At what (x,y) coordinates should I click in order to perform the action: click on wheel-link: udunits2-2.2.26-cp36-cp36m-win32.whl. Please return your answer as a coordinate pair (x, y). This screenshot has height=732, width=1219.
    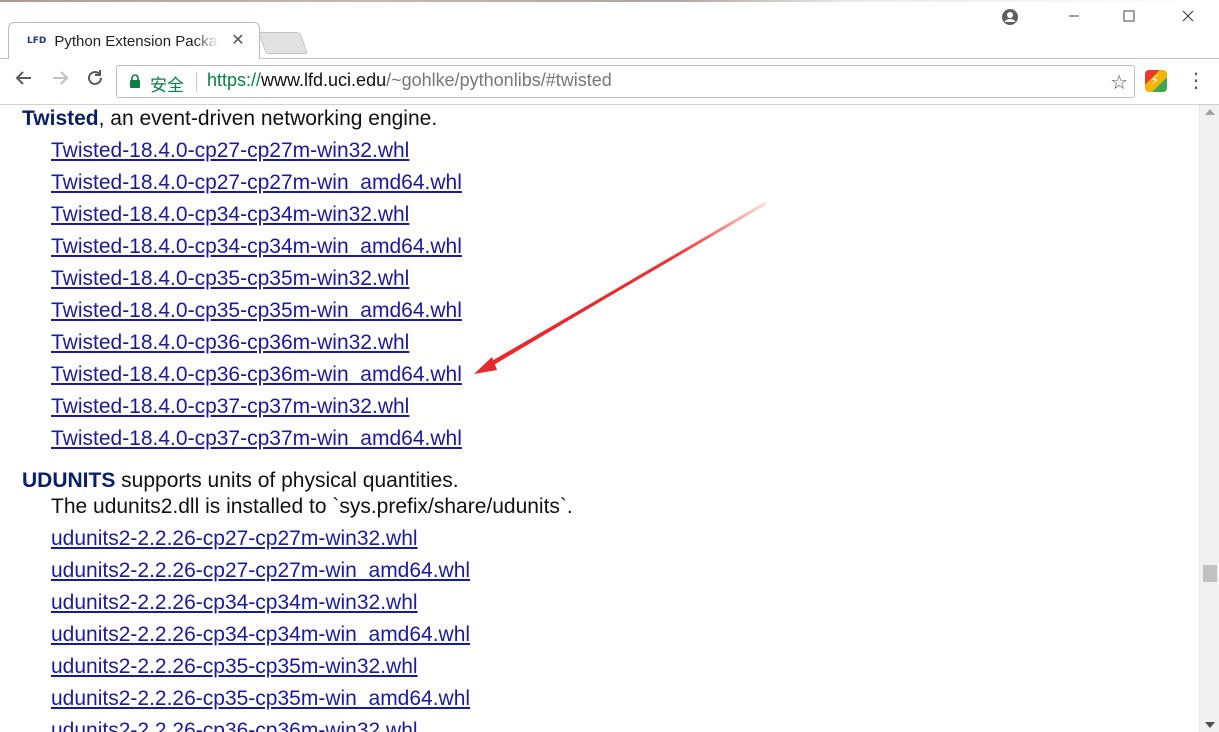
    Looking at the image, I should click on (234, 725).